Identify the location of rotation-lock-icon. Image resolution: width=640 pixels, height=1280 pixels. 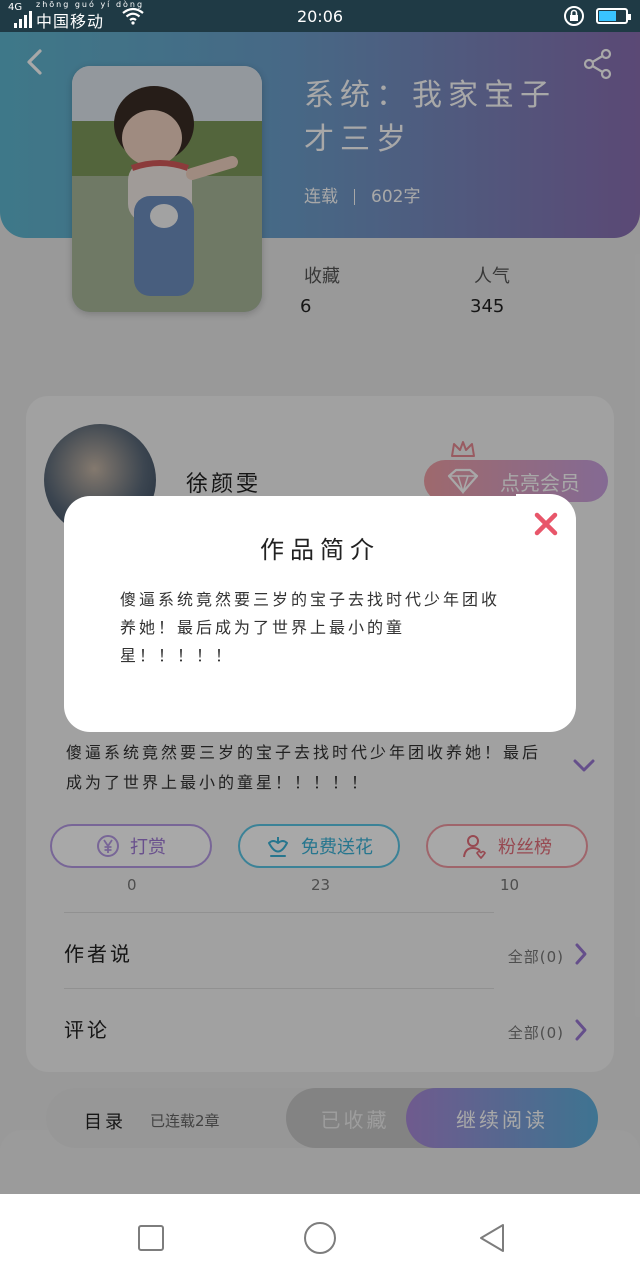
(574, 16).